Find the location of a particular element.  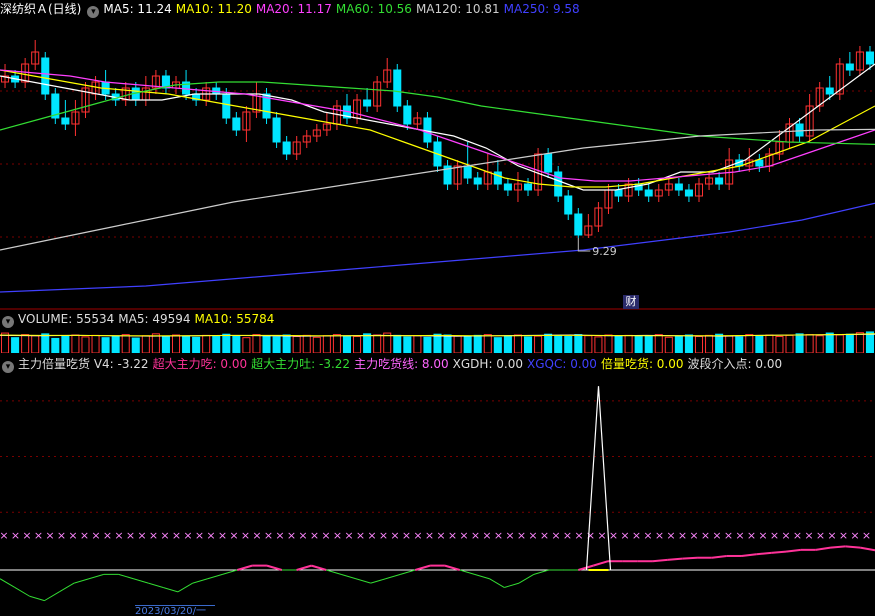

legend-item: MA120: 10.81 is located at coordinates (457, 9).